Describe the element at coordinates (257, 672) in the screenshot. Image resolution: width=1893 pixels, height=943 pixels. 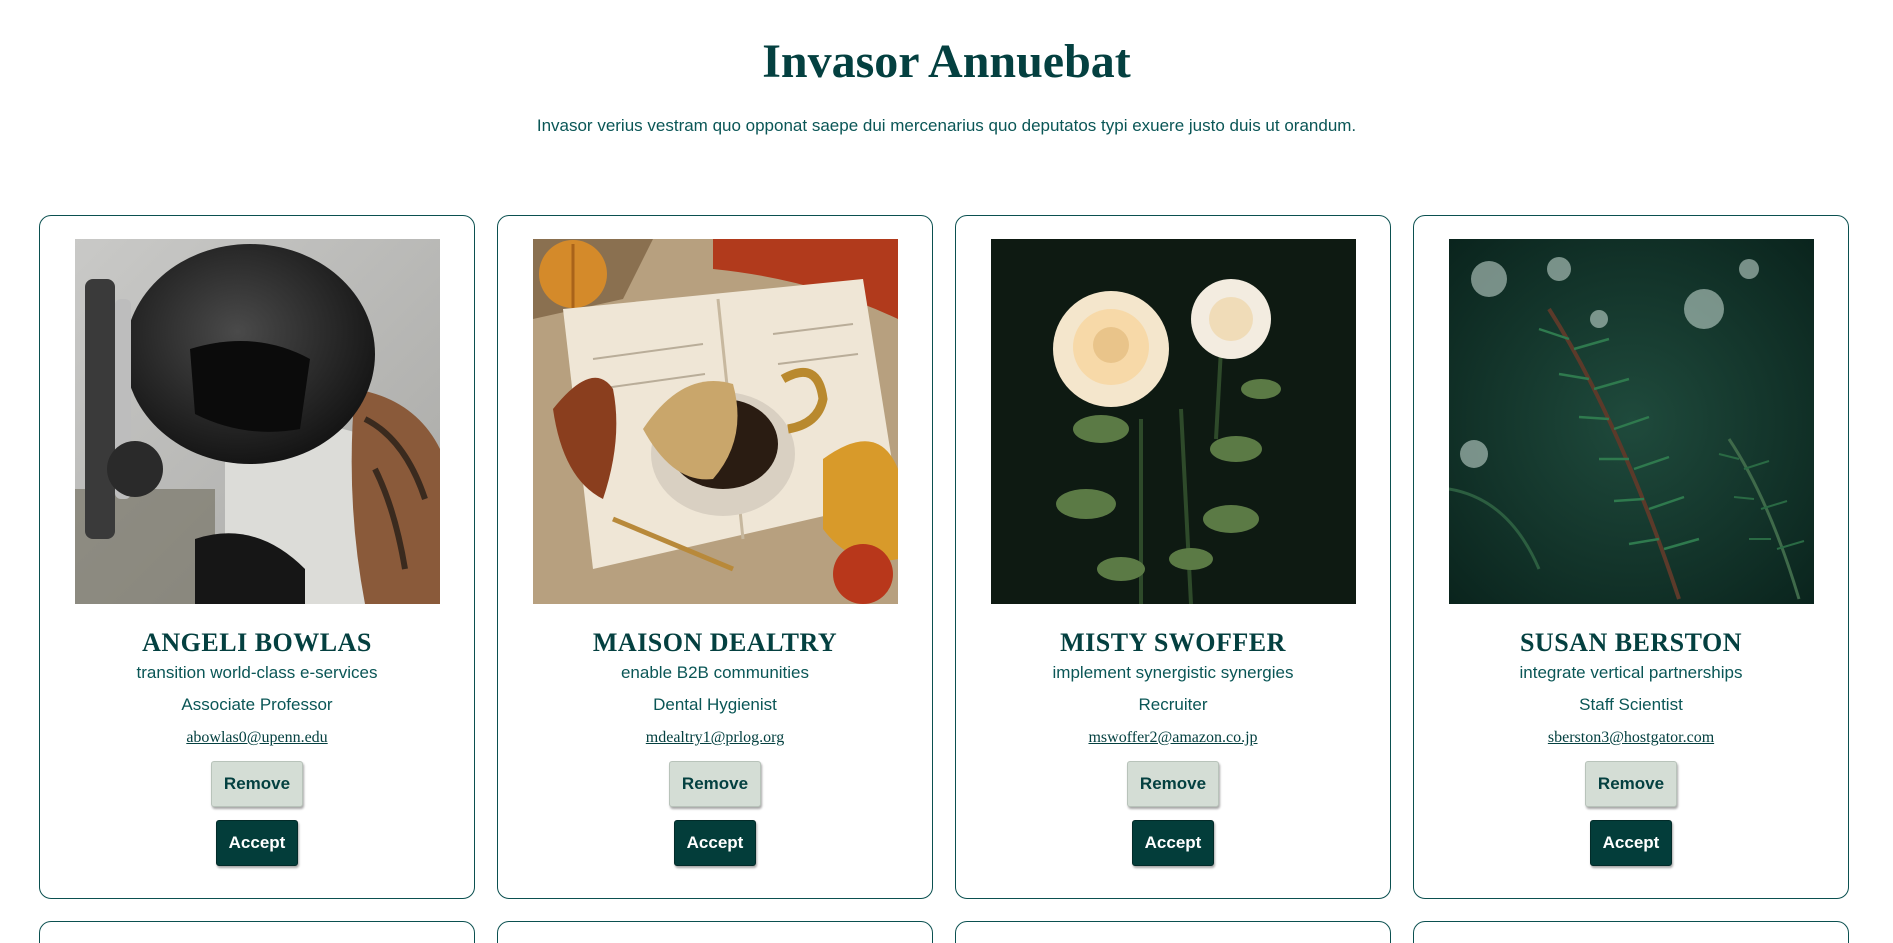
I see `profile-tagline: transition world-class e-services` at that location.